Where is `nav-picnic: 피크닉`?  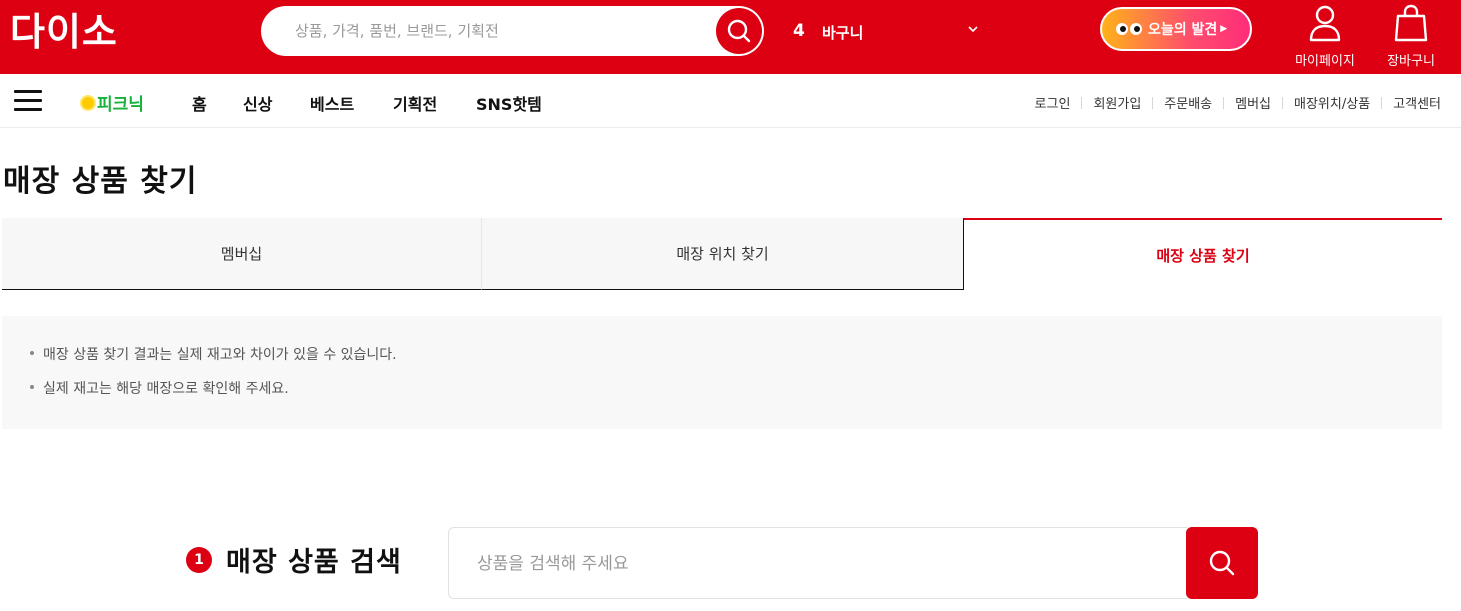
nav-picnic: 피크닉 is located at coordinates (113, 102).